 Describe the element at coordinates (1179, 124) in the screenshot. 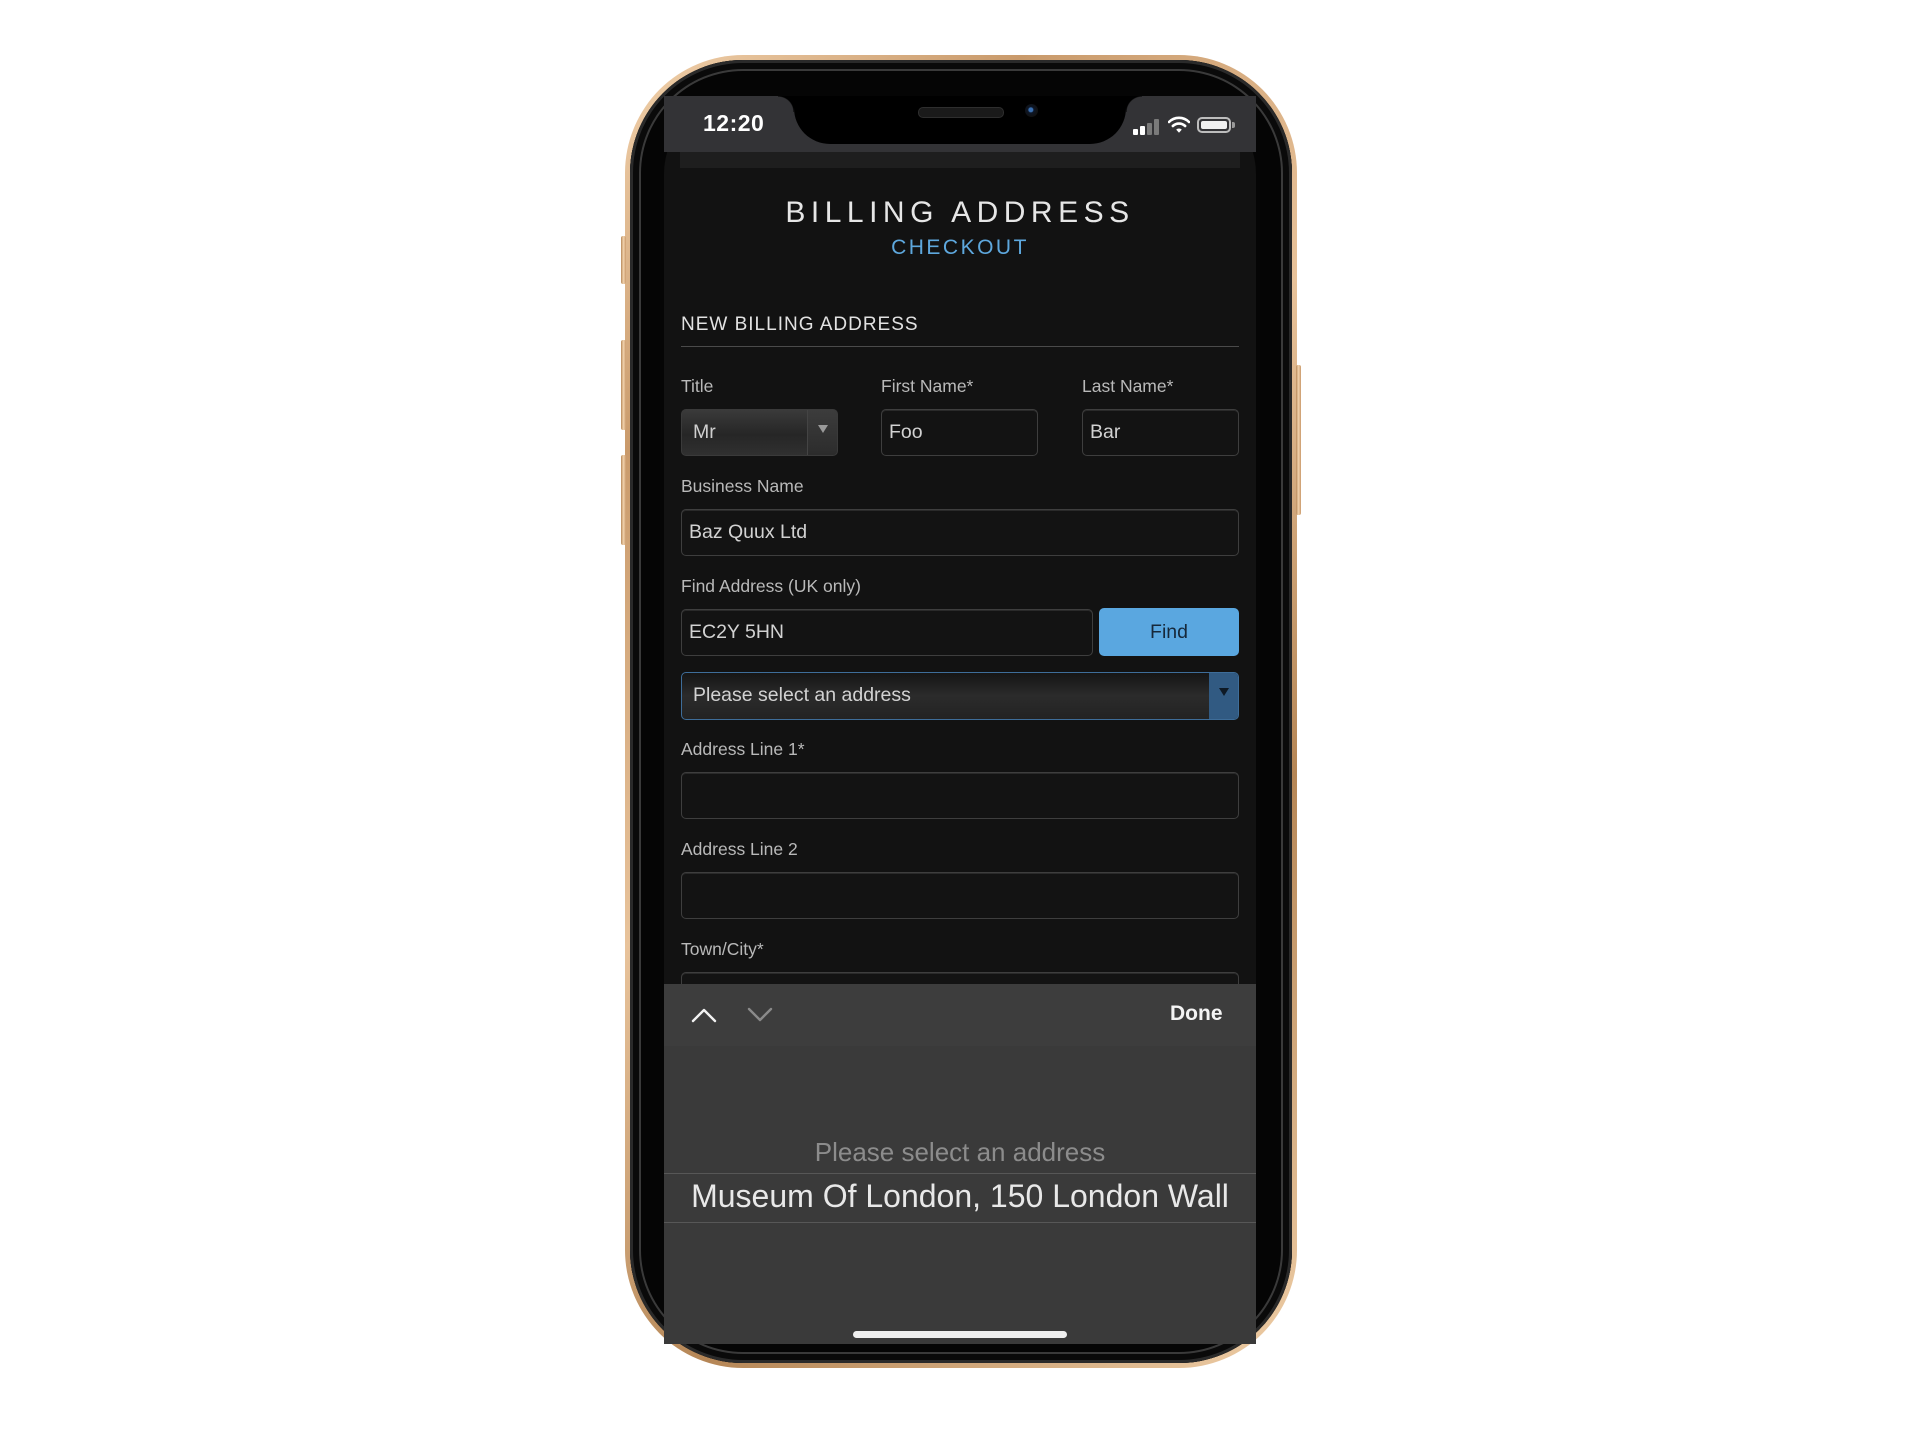

I see `wifi-icon` at that location.